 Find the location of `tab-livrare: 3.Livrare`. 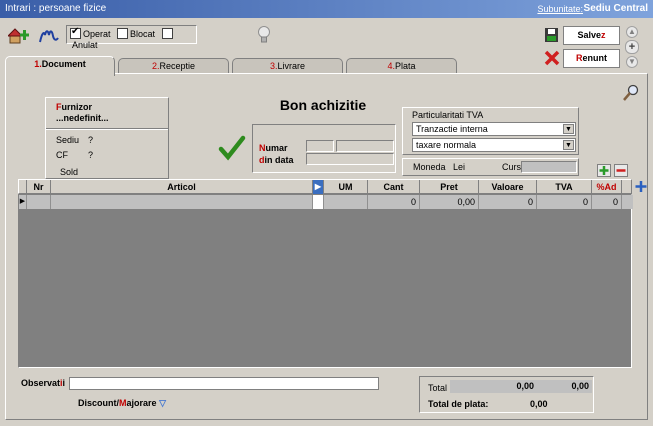

tab-livrare: 3.Livrare is located at coordinates (287, 65).